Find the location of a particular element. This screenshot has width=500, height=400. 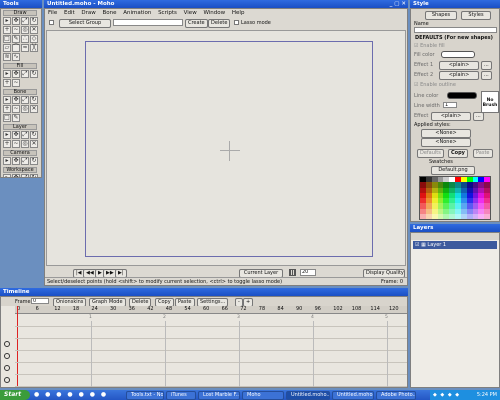

orbit-workspace-tool-icon: ↻ is located at coordinates (34, 175).